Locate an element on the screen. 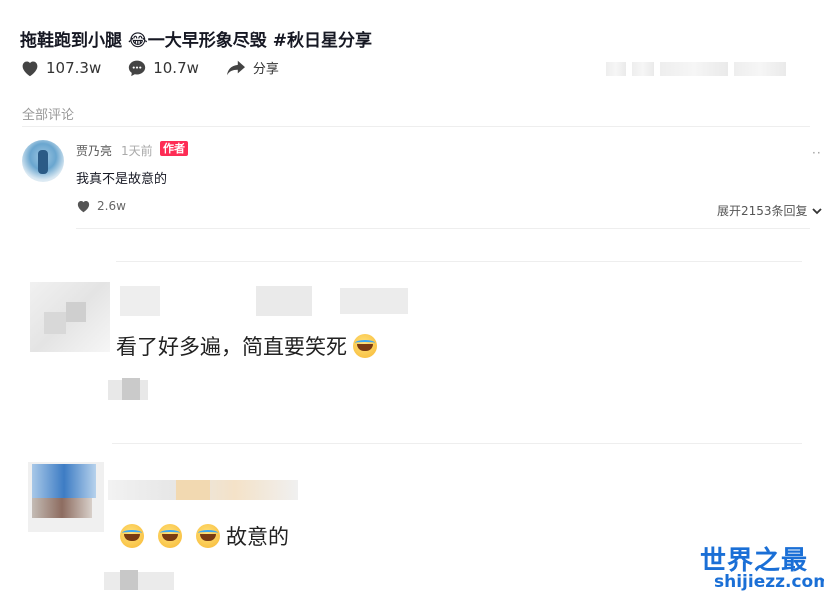 Image resolution: width=824 pixels, height=596 pixels. post-title: 拖鞋跑到小腿 😂一大早形象尽毁 #秋日星分享 is located at coordinates (196, 41).